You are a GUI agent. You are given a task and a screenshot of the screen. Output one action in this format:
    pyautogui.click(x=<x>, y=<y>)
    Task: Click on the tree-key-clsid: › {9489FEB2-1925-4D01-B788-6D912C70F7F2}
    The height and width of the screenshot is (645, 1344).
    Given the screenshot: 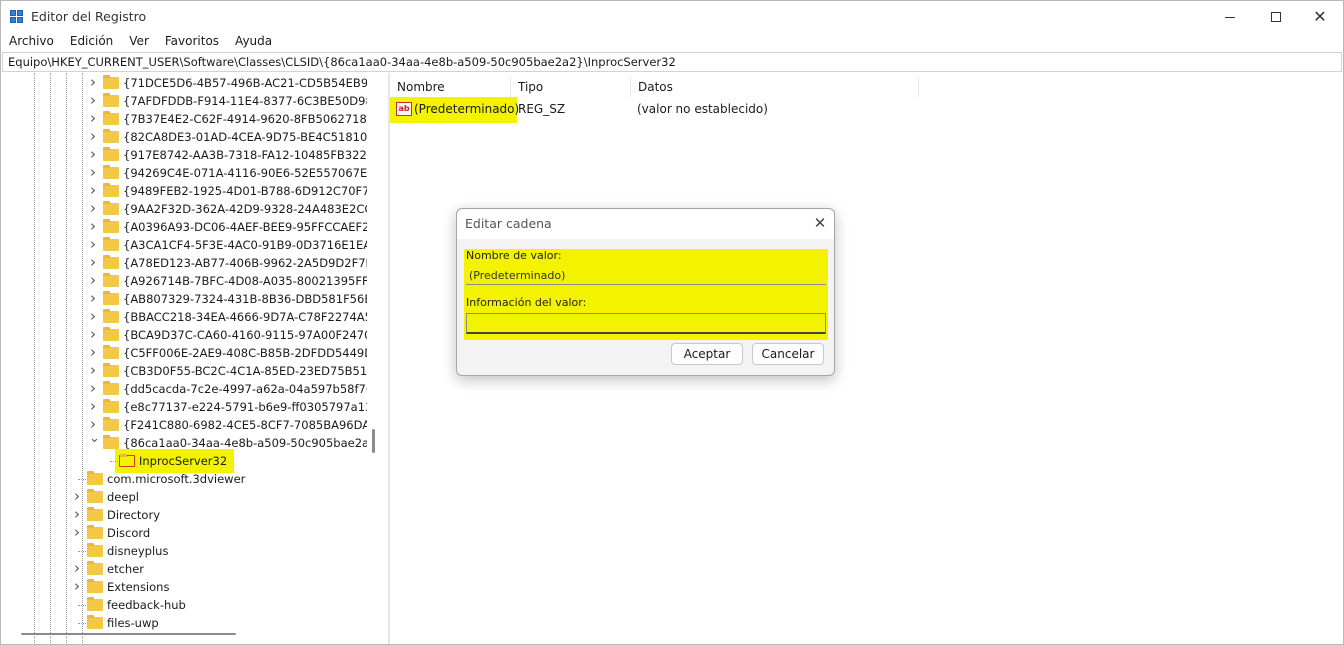 What is the action you would take?
    pyautogui.click(x=185, y=190)
    